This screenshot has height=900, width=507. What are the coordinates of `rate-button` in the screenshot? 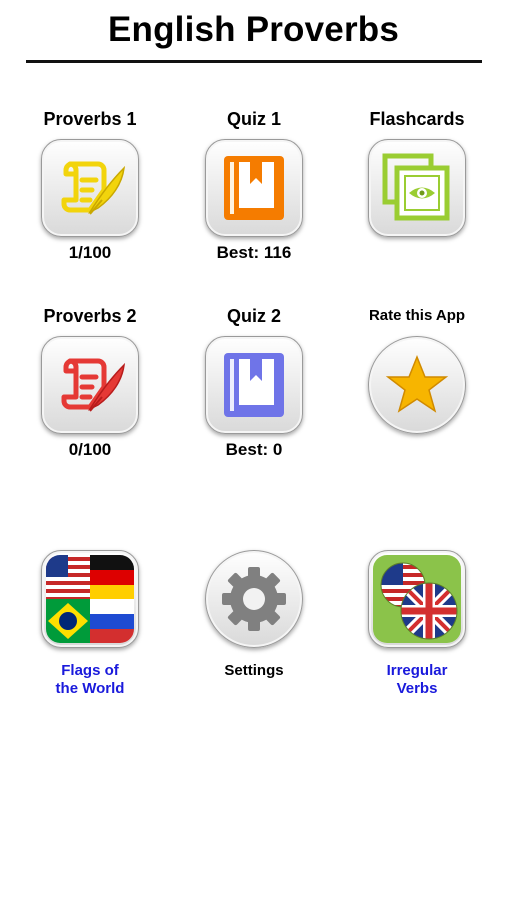 It's located at (417, 385).